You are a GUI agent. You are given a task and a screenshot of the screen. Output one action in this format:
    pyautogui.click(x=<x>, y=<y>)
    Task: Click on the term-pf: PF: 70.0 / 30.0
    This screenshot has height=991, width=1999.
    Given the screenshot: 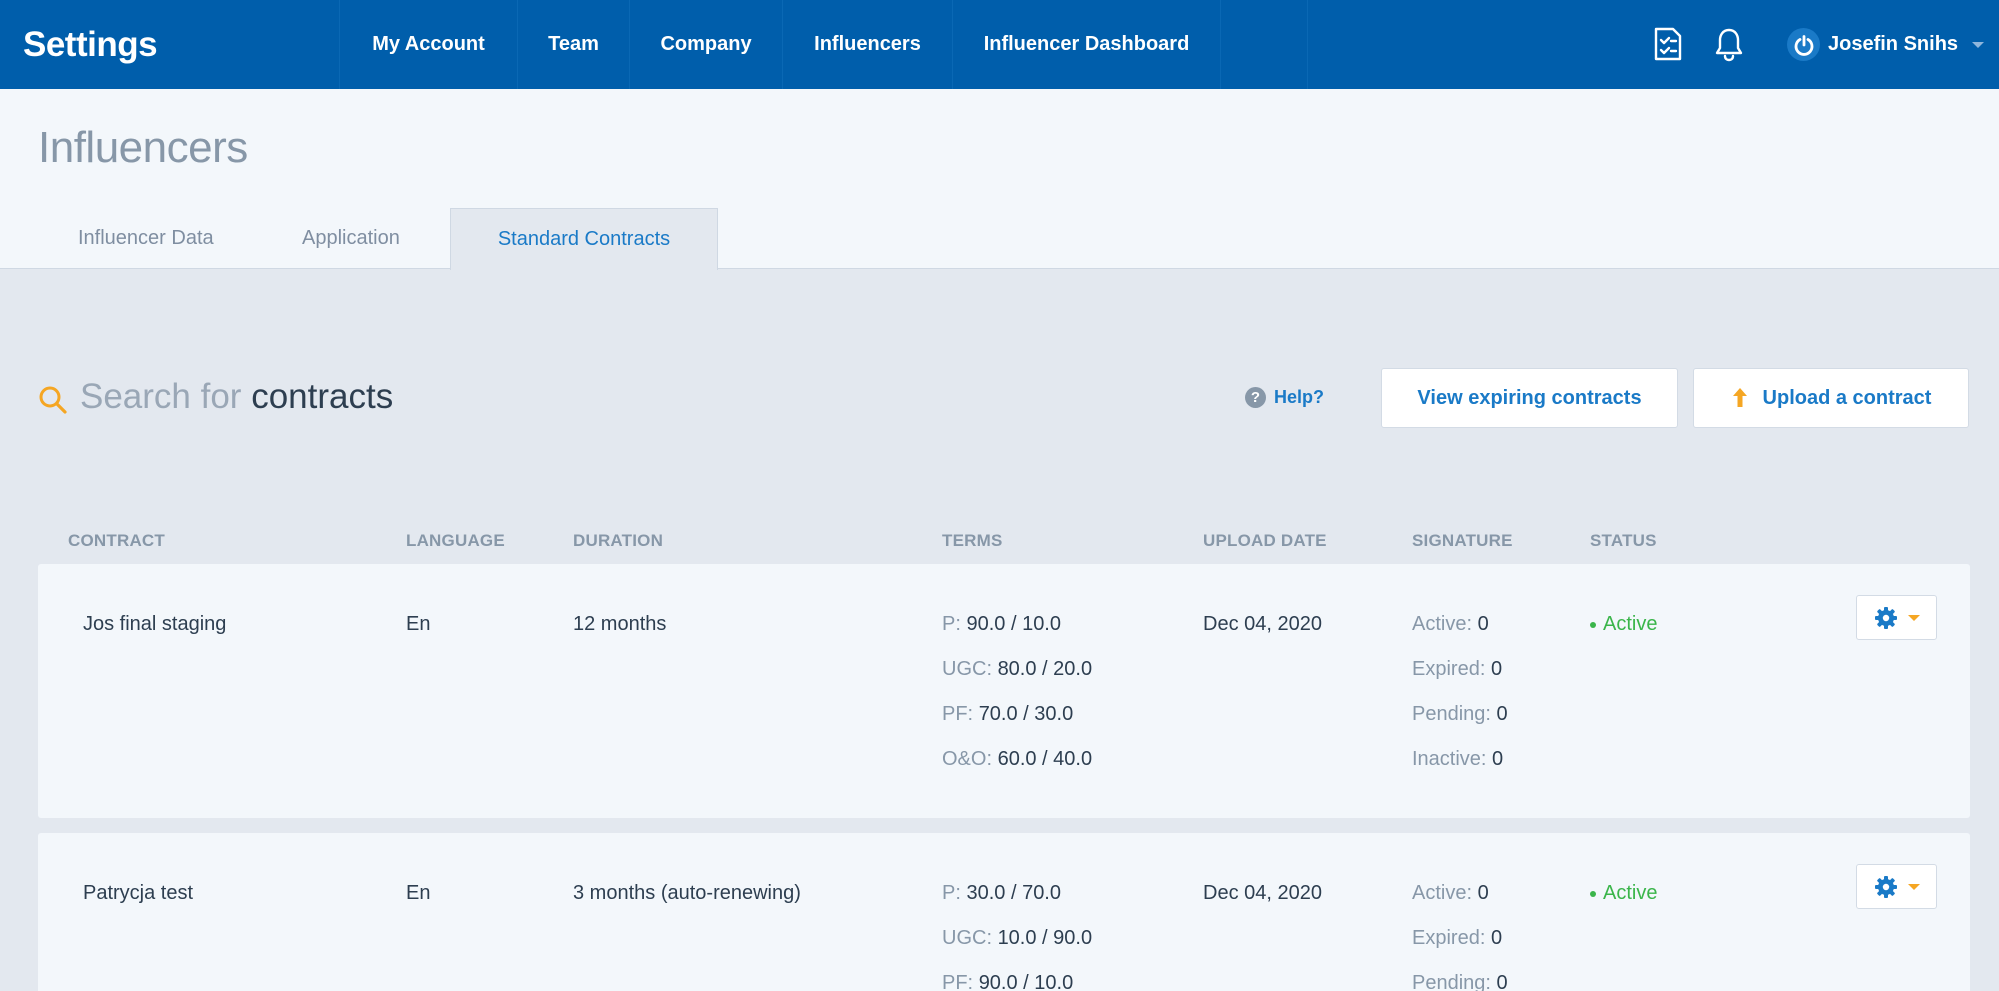 What is the action you would take?
    pyautogui.click(x=1008, y=714)
    